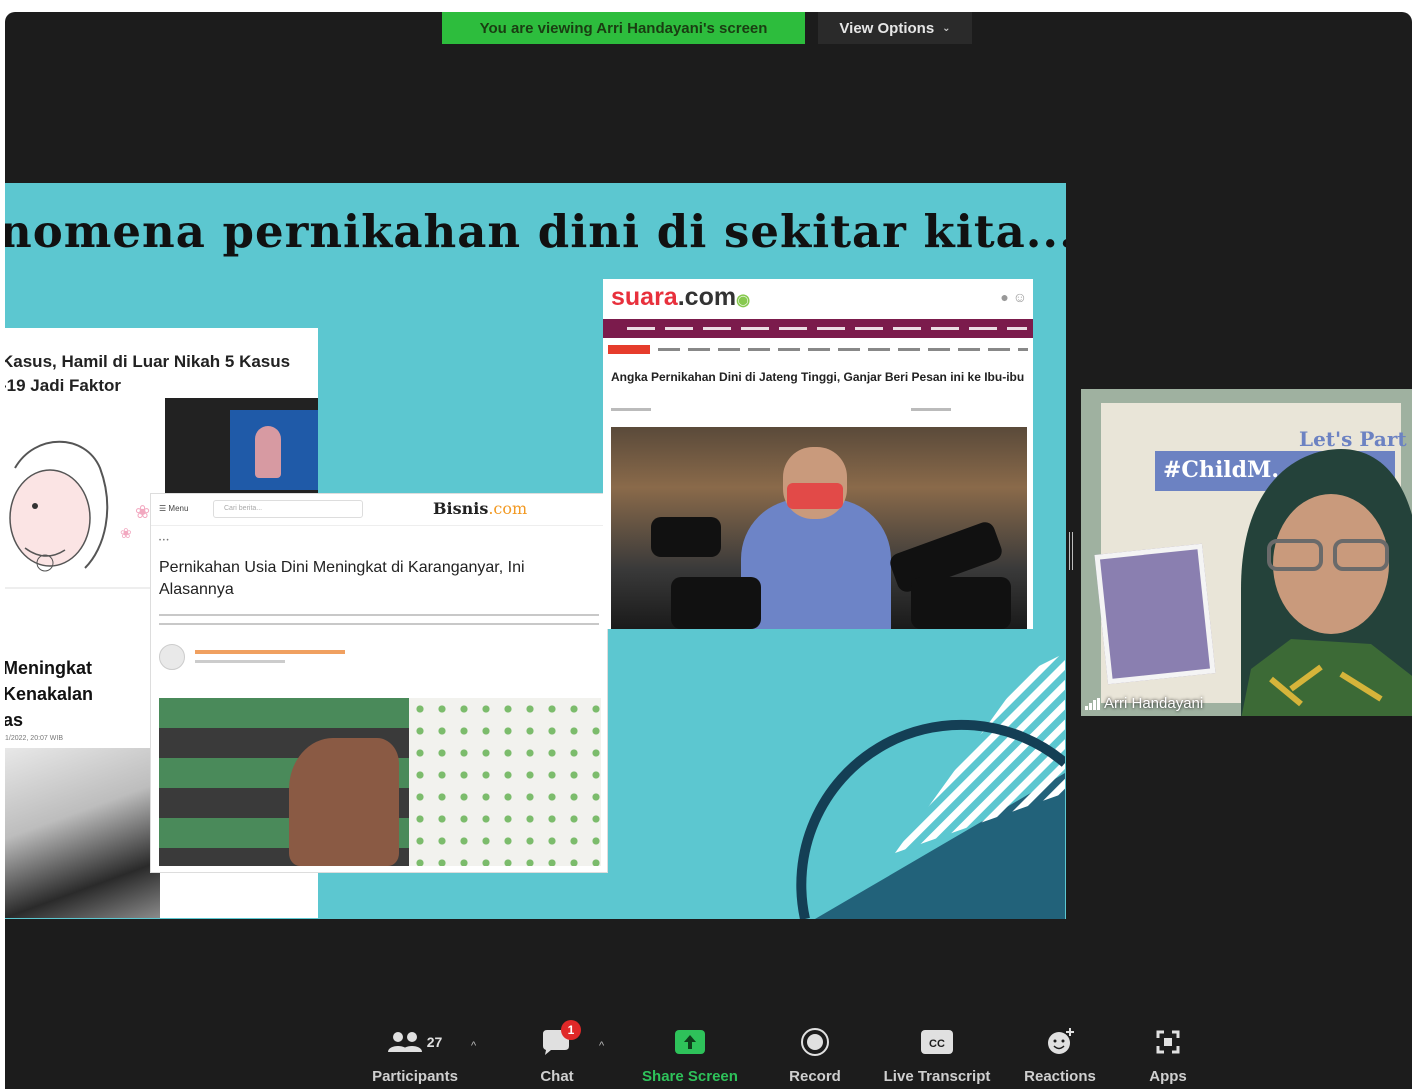 The image size is (1416, 1089). I want to click on participant-count: 27, so click(434, 1042).